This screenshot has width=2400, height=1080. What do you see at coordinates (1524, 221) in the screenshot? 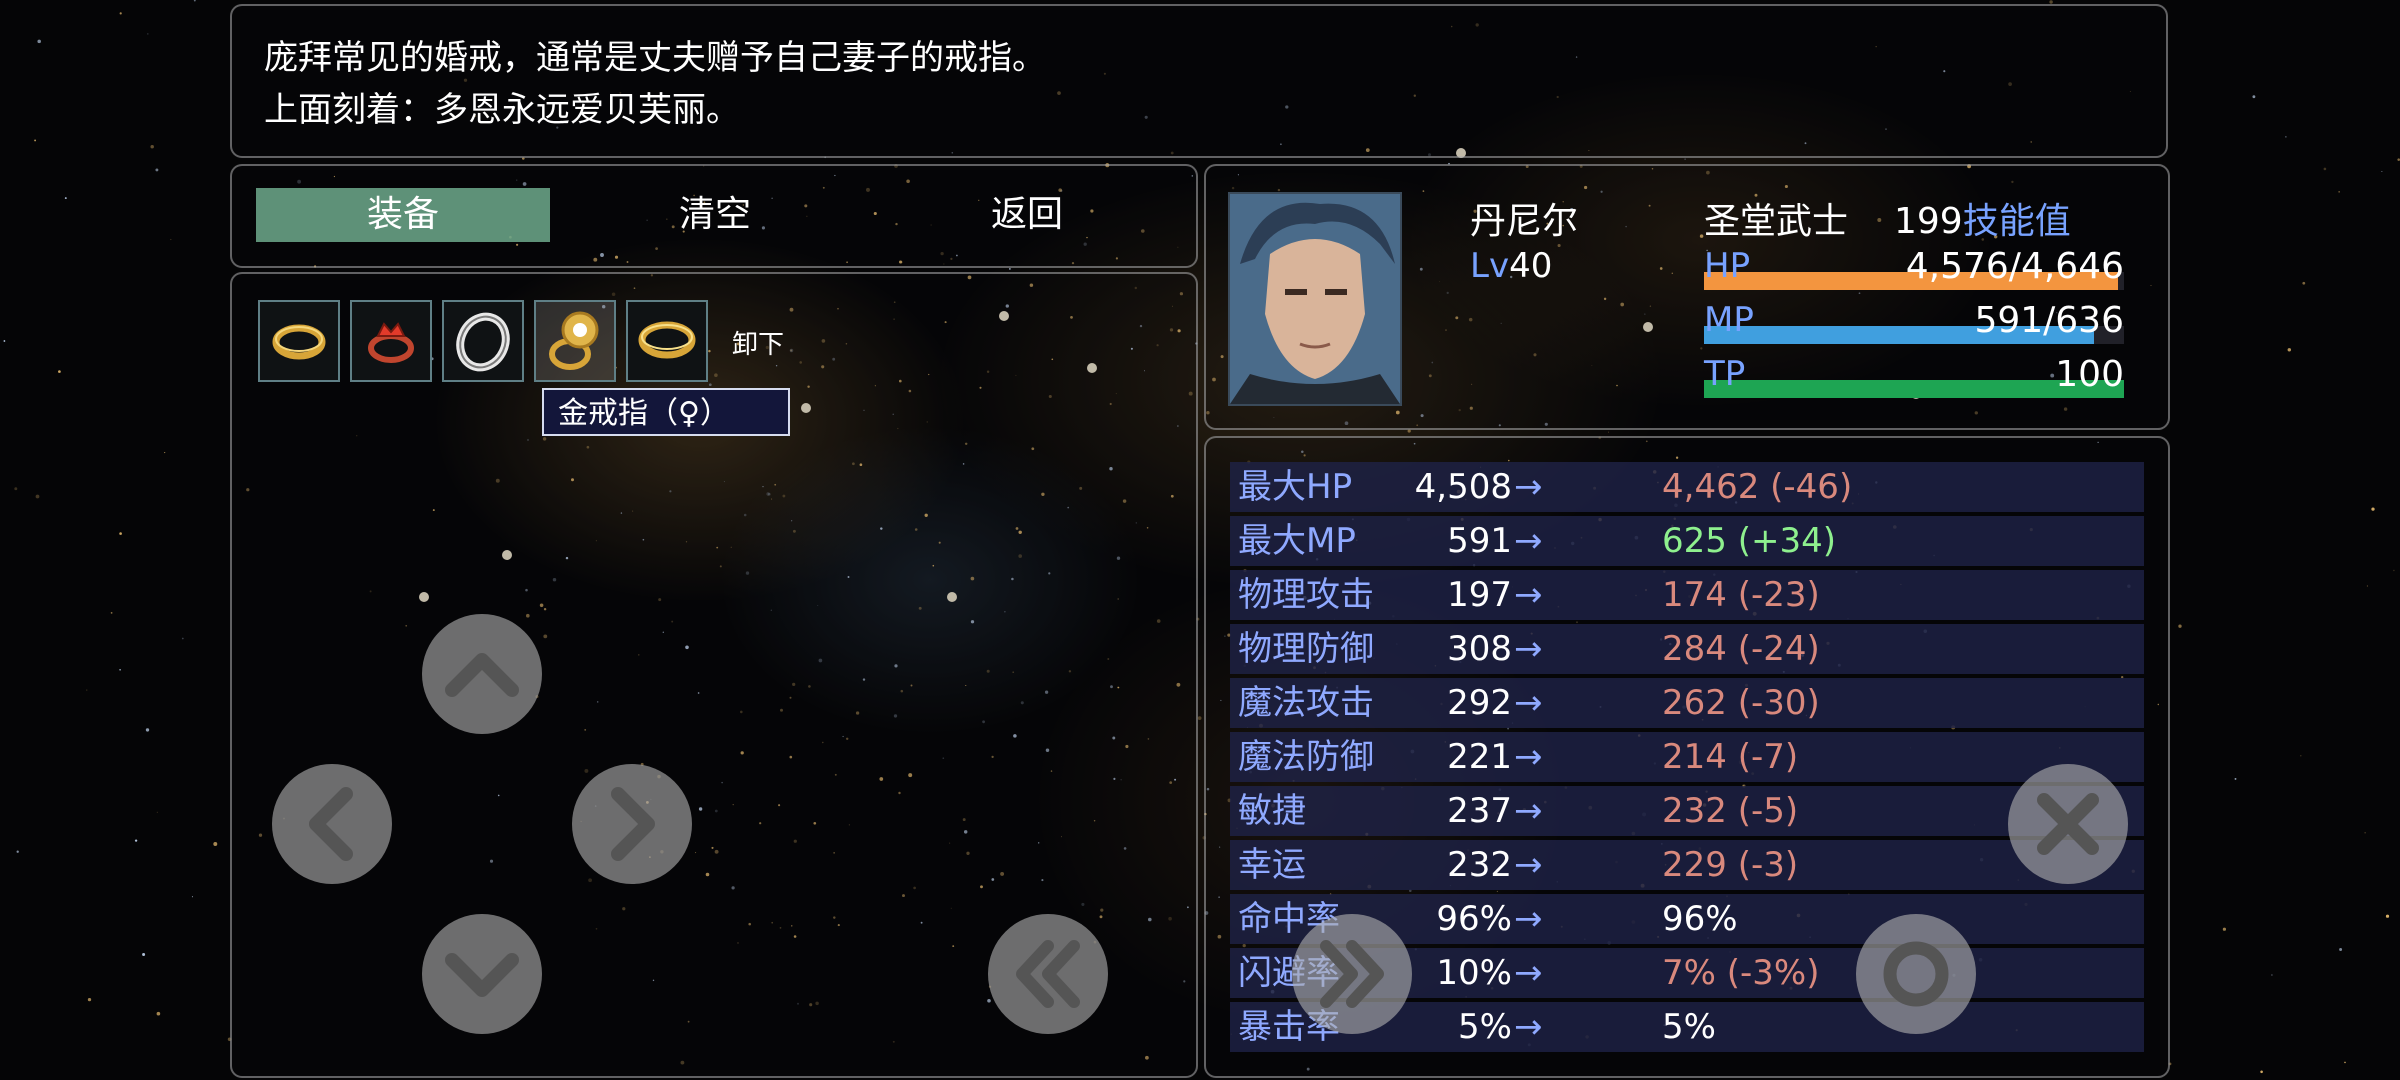
I see `actor-name: 丹尼尔` at bounding box center [1524, 221].